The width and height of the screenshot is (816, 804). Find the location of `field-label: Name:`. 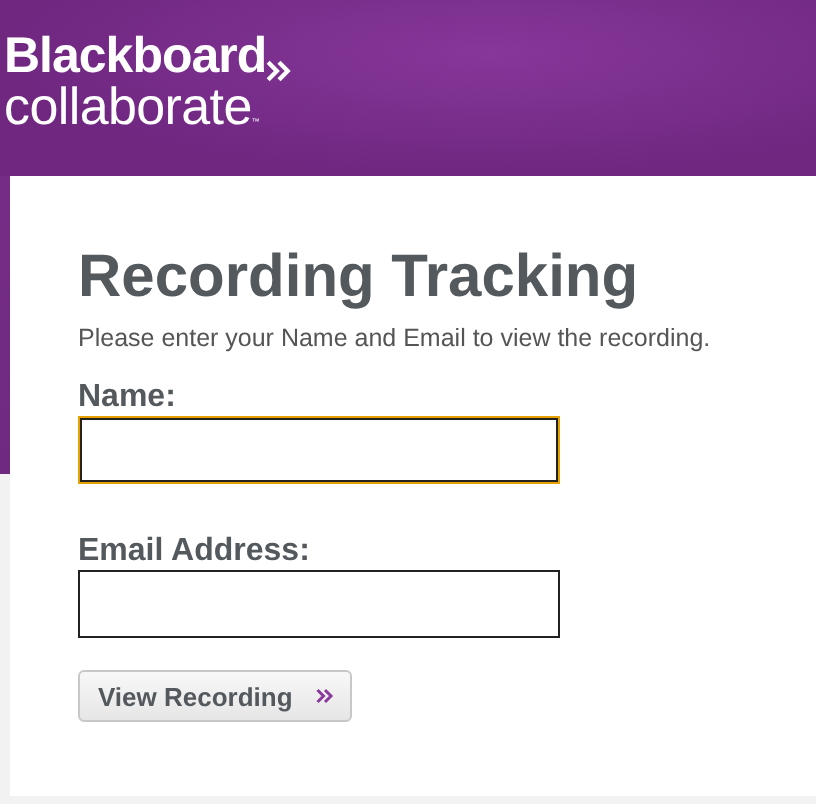

field-label: Name: is located at coordinates (127, 397).